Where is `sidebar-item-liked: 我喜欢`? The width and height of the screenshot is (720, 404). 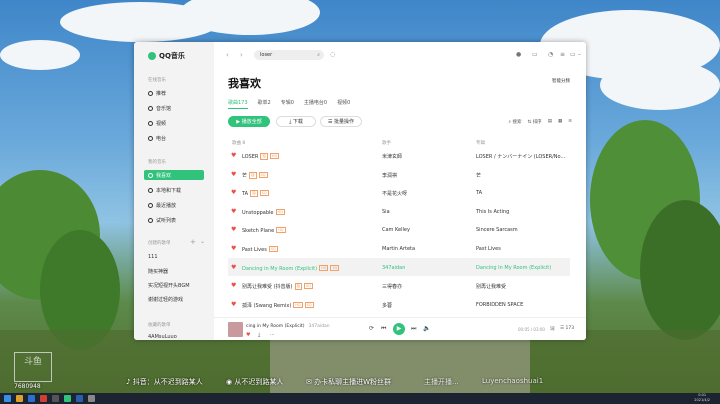
sidebar-item-liked: 我喜欢 is located at coordinates (174, 175).